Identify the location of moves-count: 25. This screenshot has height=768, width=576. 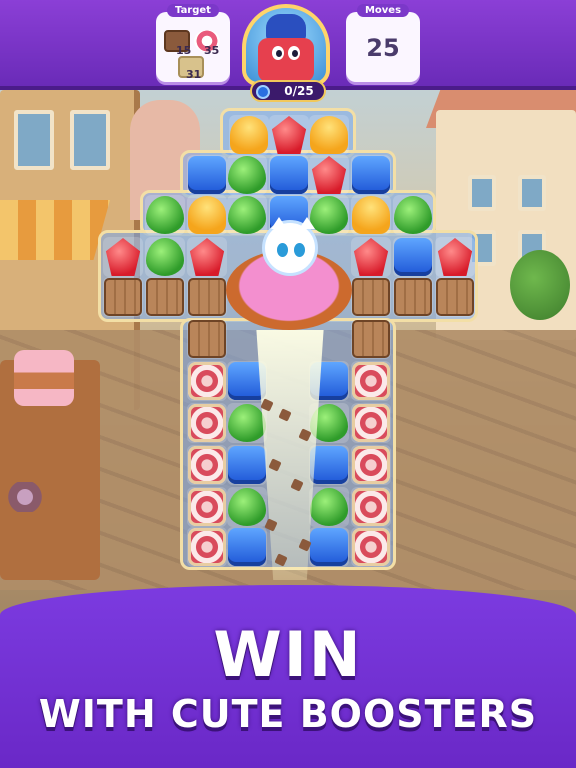
(383, 48).